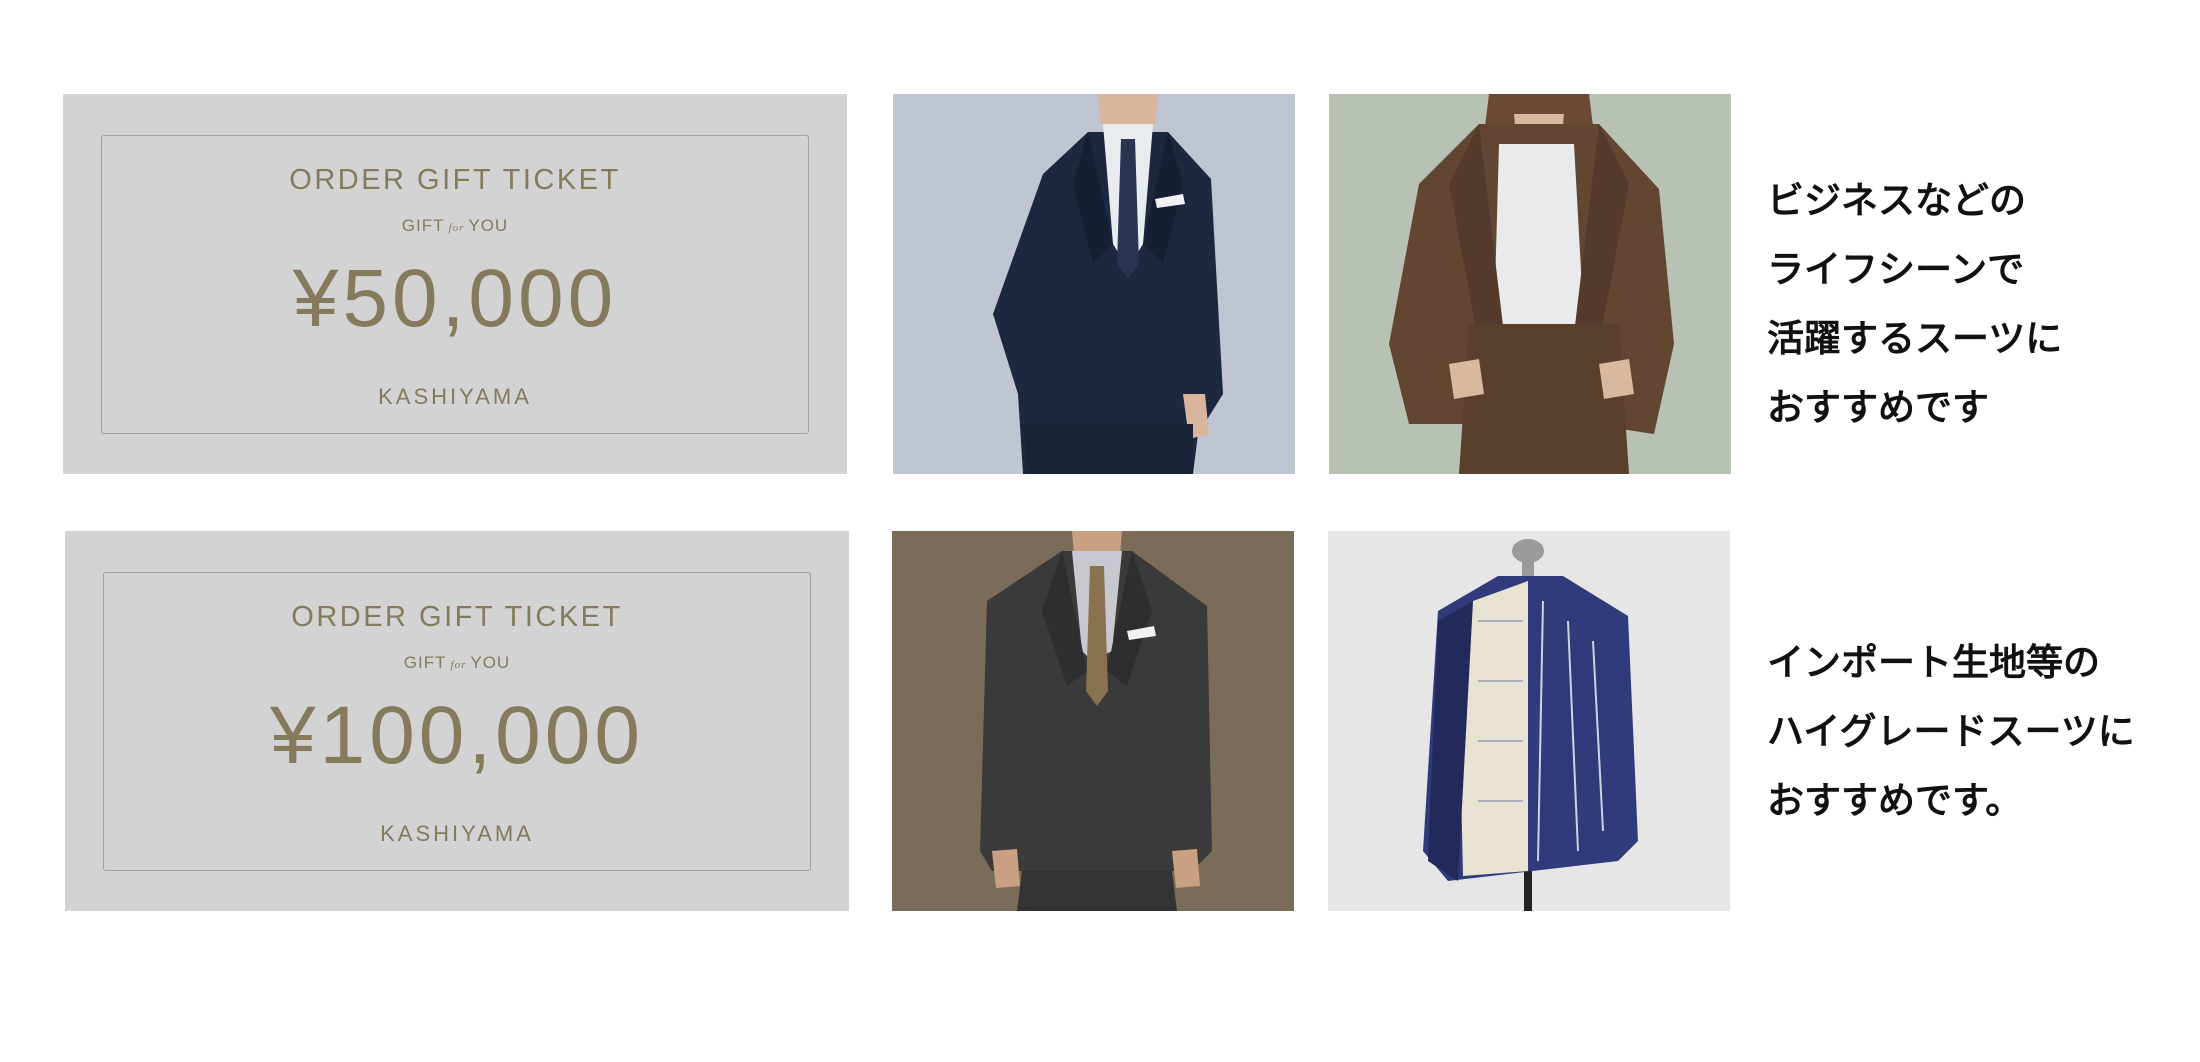  I want to click on caption-import: インポート生地等の ハイグレードスーツに おすすめです。, so click(1951, 731).